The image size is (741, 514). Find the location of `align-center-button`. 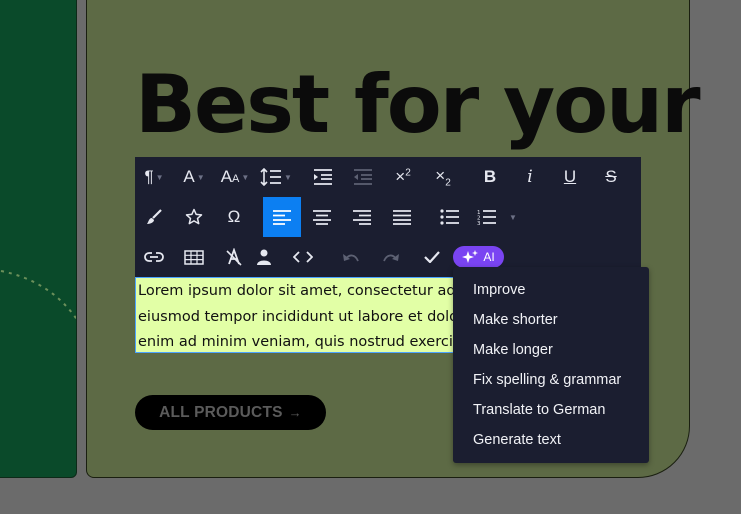

align-center-button is located at coordinates (322, 217).